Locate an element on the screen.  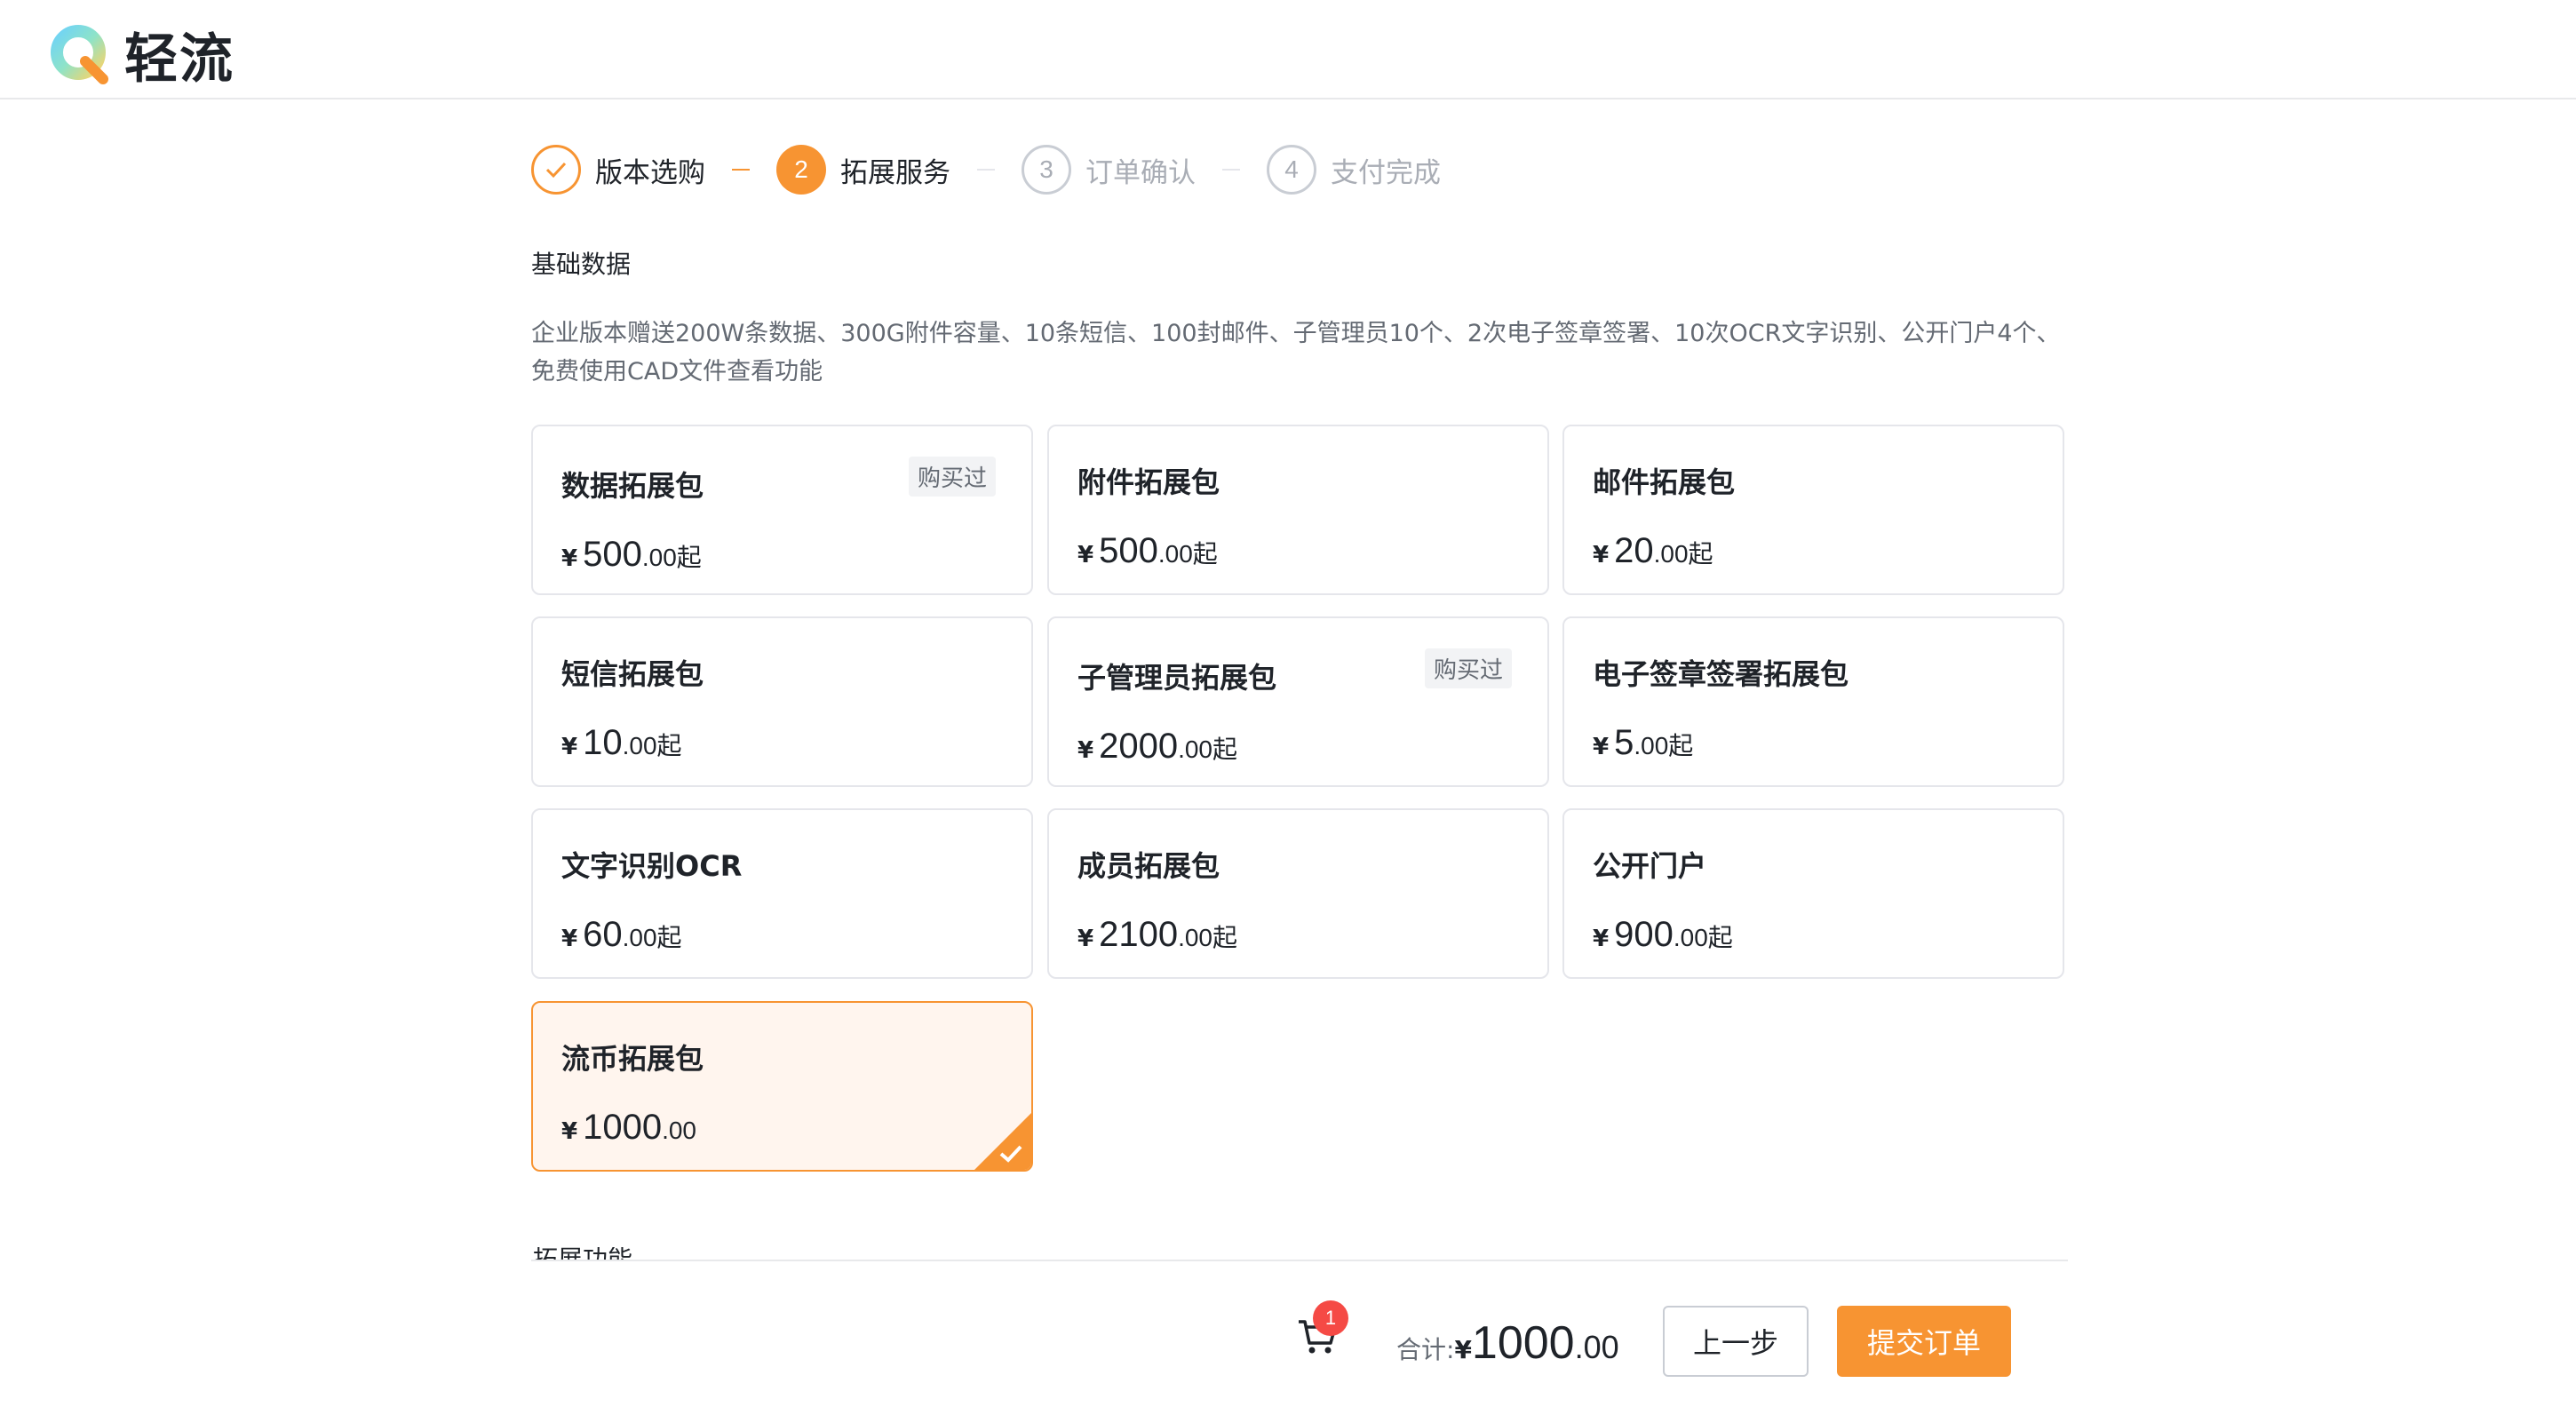
app-name: 轻流 is located at coordinates (179, 59).